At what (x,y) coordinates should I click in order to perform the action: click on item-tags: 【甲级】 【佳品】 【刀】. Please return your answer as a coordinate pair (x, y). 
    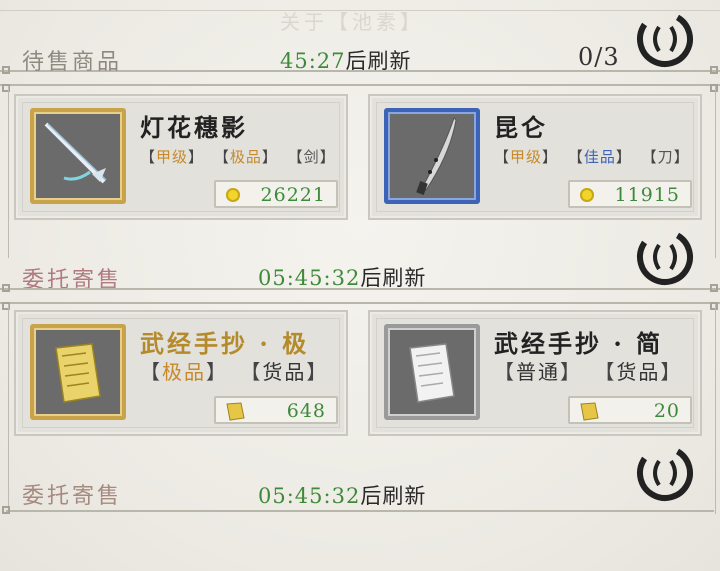
    Looking at the image, I should click on (594, 156).